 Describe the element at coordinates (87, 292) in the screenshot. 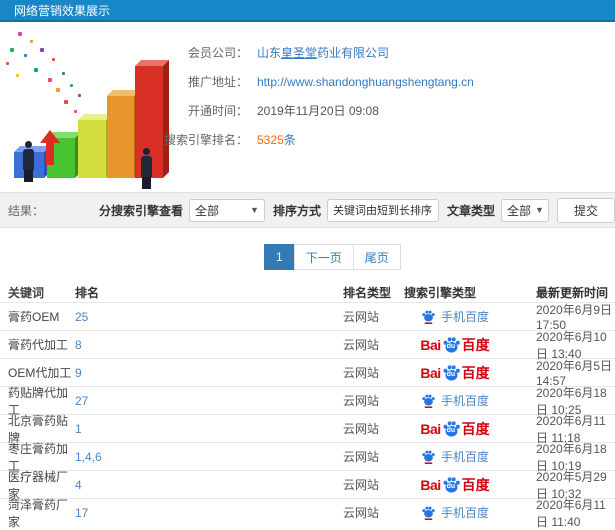

I see `col-rank: 排名` at that location.